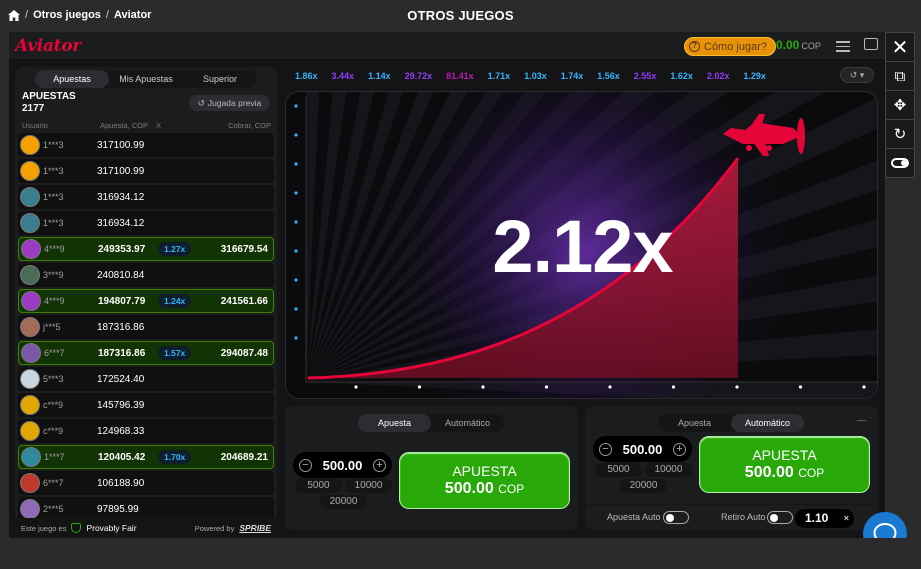  I want to click on history-toggle-button: ↺ ▾, so click(857, 75).